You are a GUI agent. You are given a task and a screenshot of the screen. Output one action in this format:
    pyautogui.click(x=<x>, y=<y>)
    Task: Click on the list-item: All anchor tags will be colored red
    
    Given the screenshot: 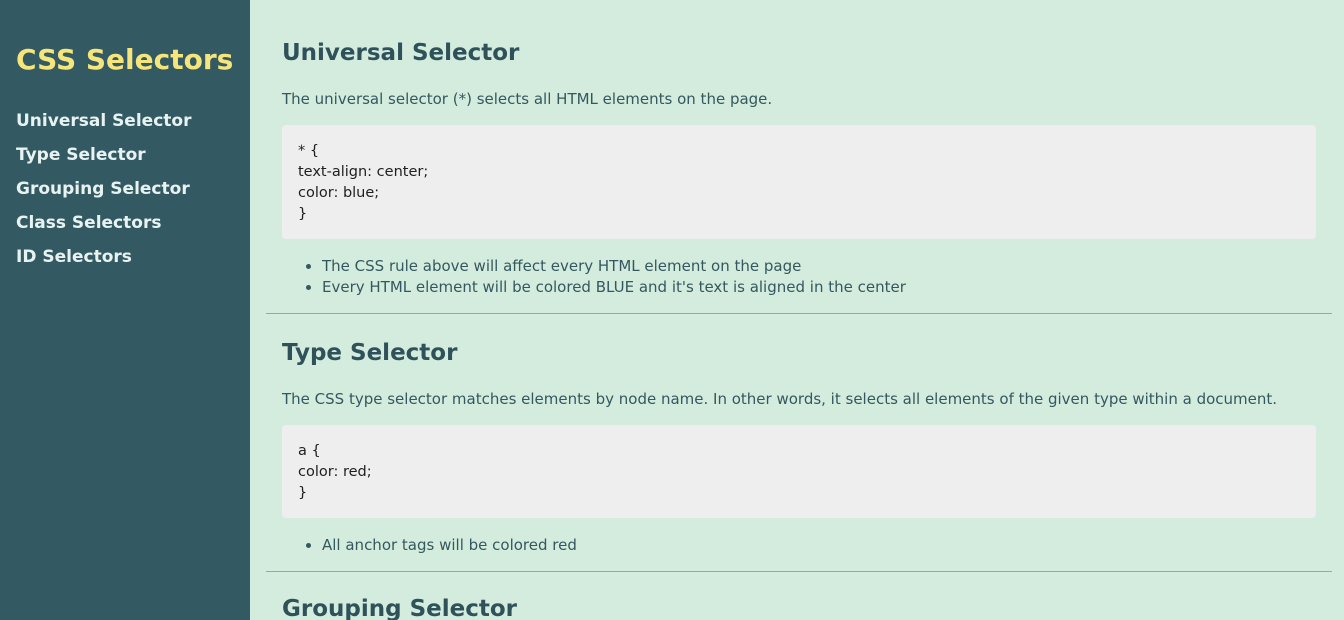 What is the action you would take?
    pyautogui.click(x=819, y=545)
    